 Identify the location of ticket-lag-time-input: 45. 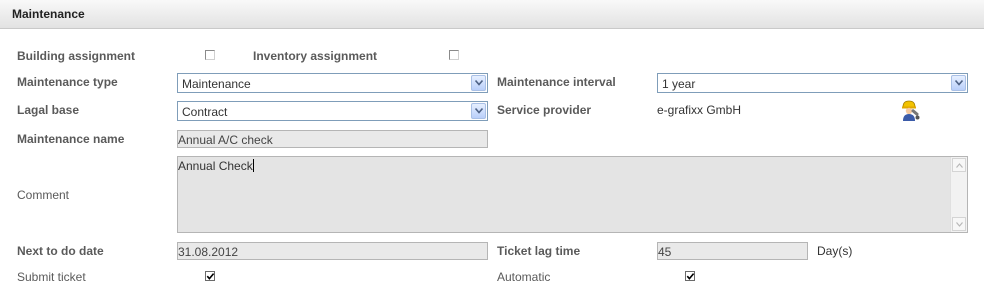
(732, 251).